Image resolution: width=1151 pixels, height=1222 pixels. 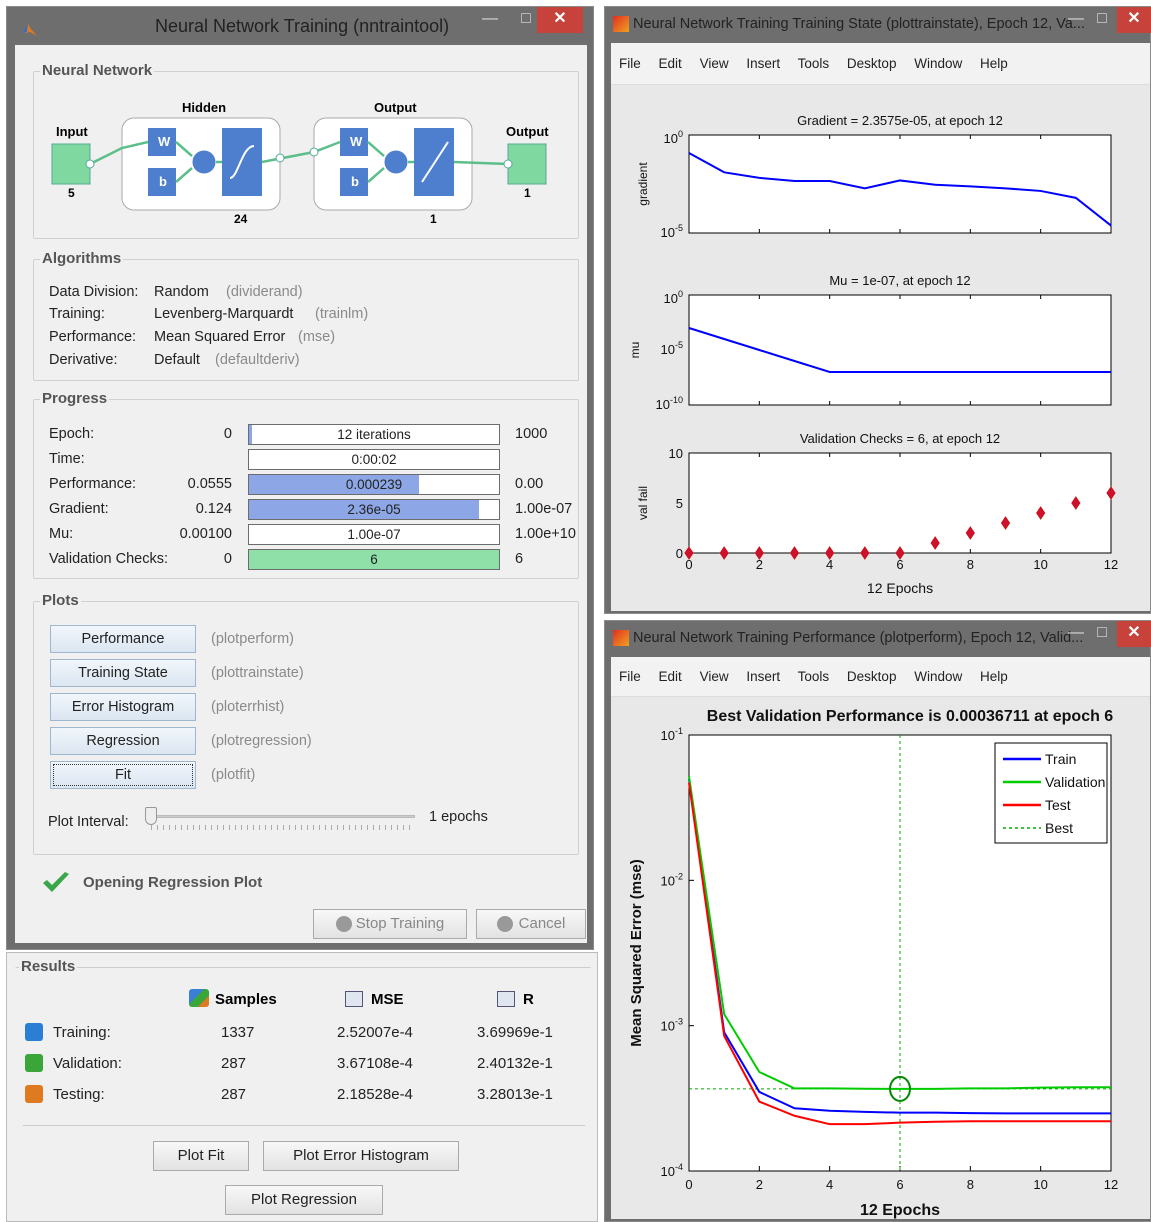 What do you see at coordinates (257, 673) in the screenshot?
I see `plot-fn: (plottrainstate)` at bounding box center [257, 673].